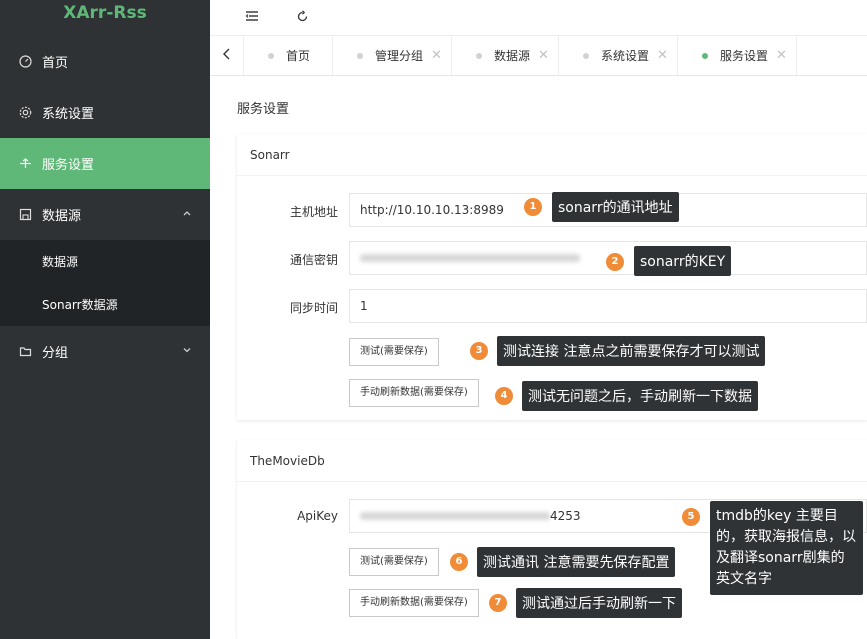 The width and height of the screenshot is (867, 639). I want to click on top-bar, so click(538, 18).